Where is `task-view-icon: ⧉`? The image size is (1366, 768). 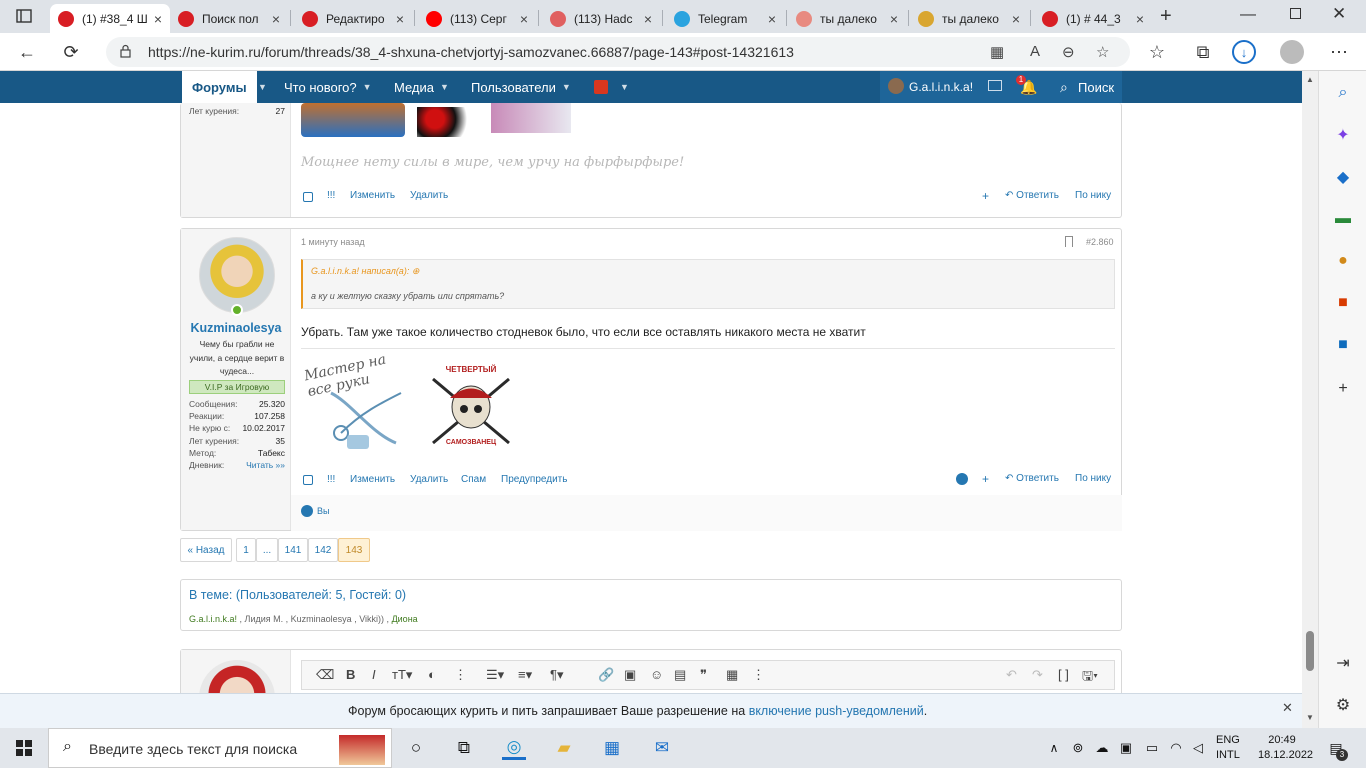
task-view-icon: ⧉ is located at coordinates (464, 748).